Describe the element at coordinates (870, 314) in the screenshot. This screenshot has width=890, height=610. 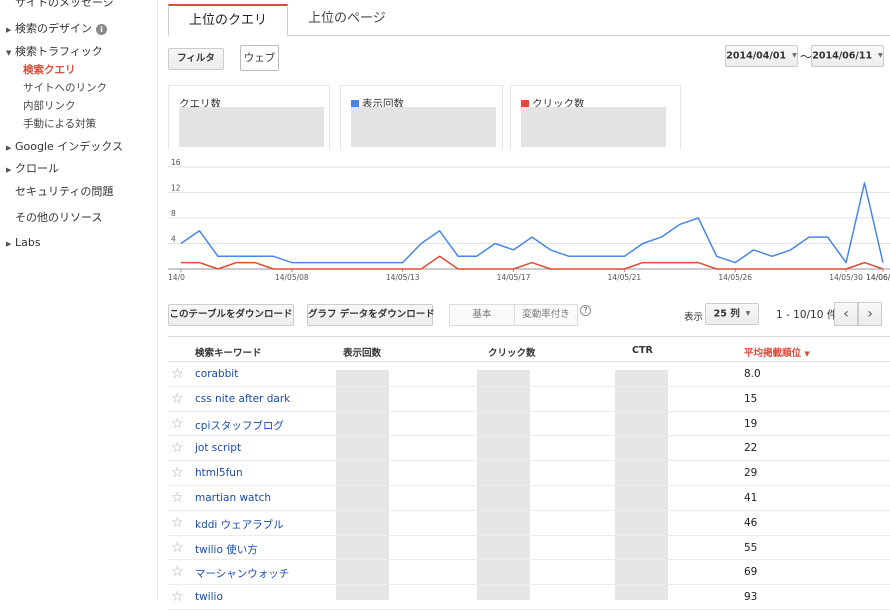
I see `next-page-button: ›` at that location.